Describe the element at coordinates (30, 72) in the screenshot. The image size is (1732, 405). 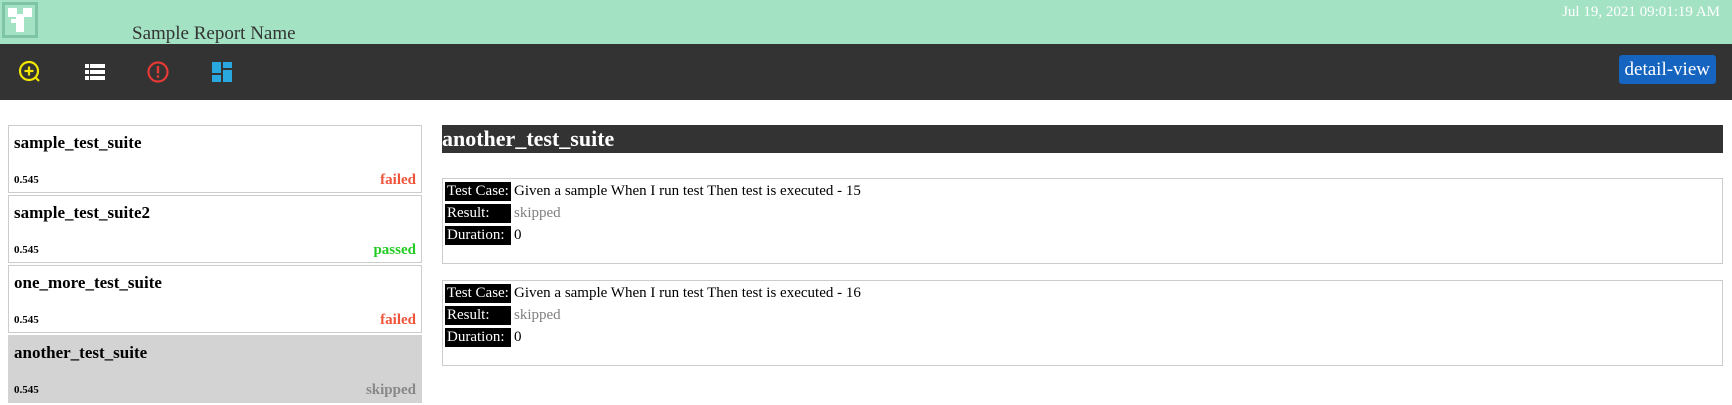
I see `add-circle-icon` at that location.